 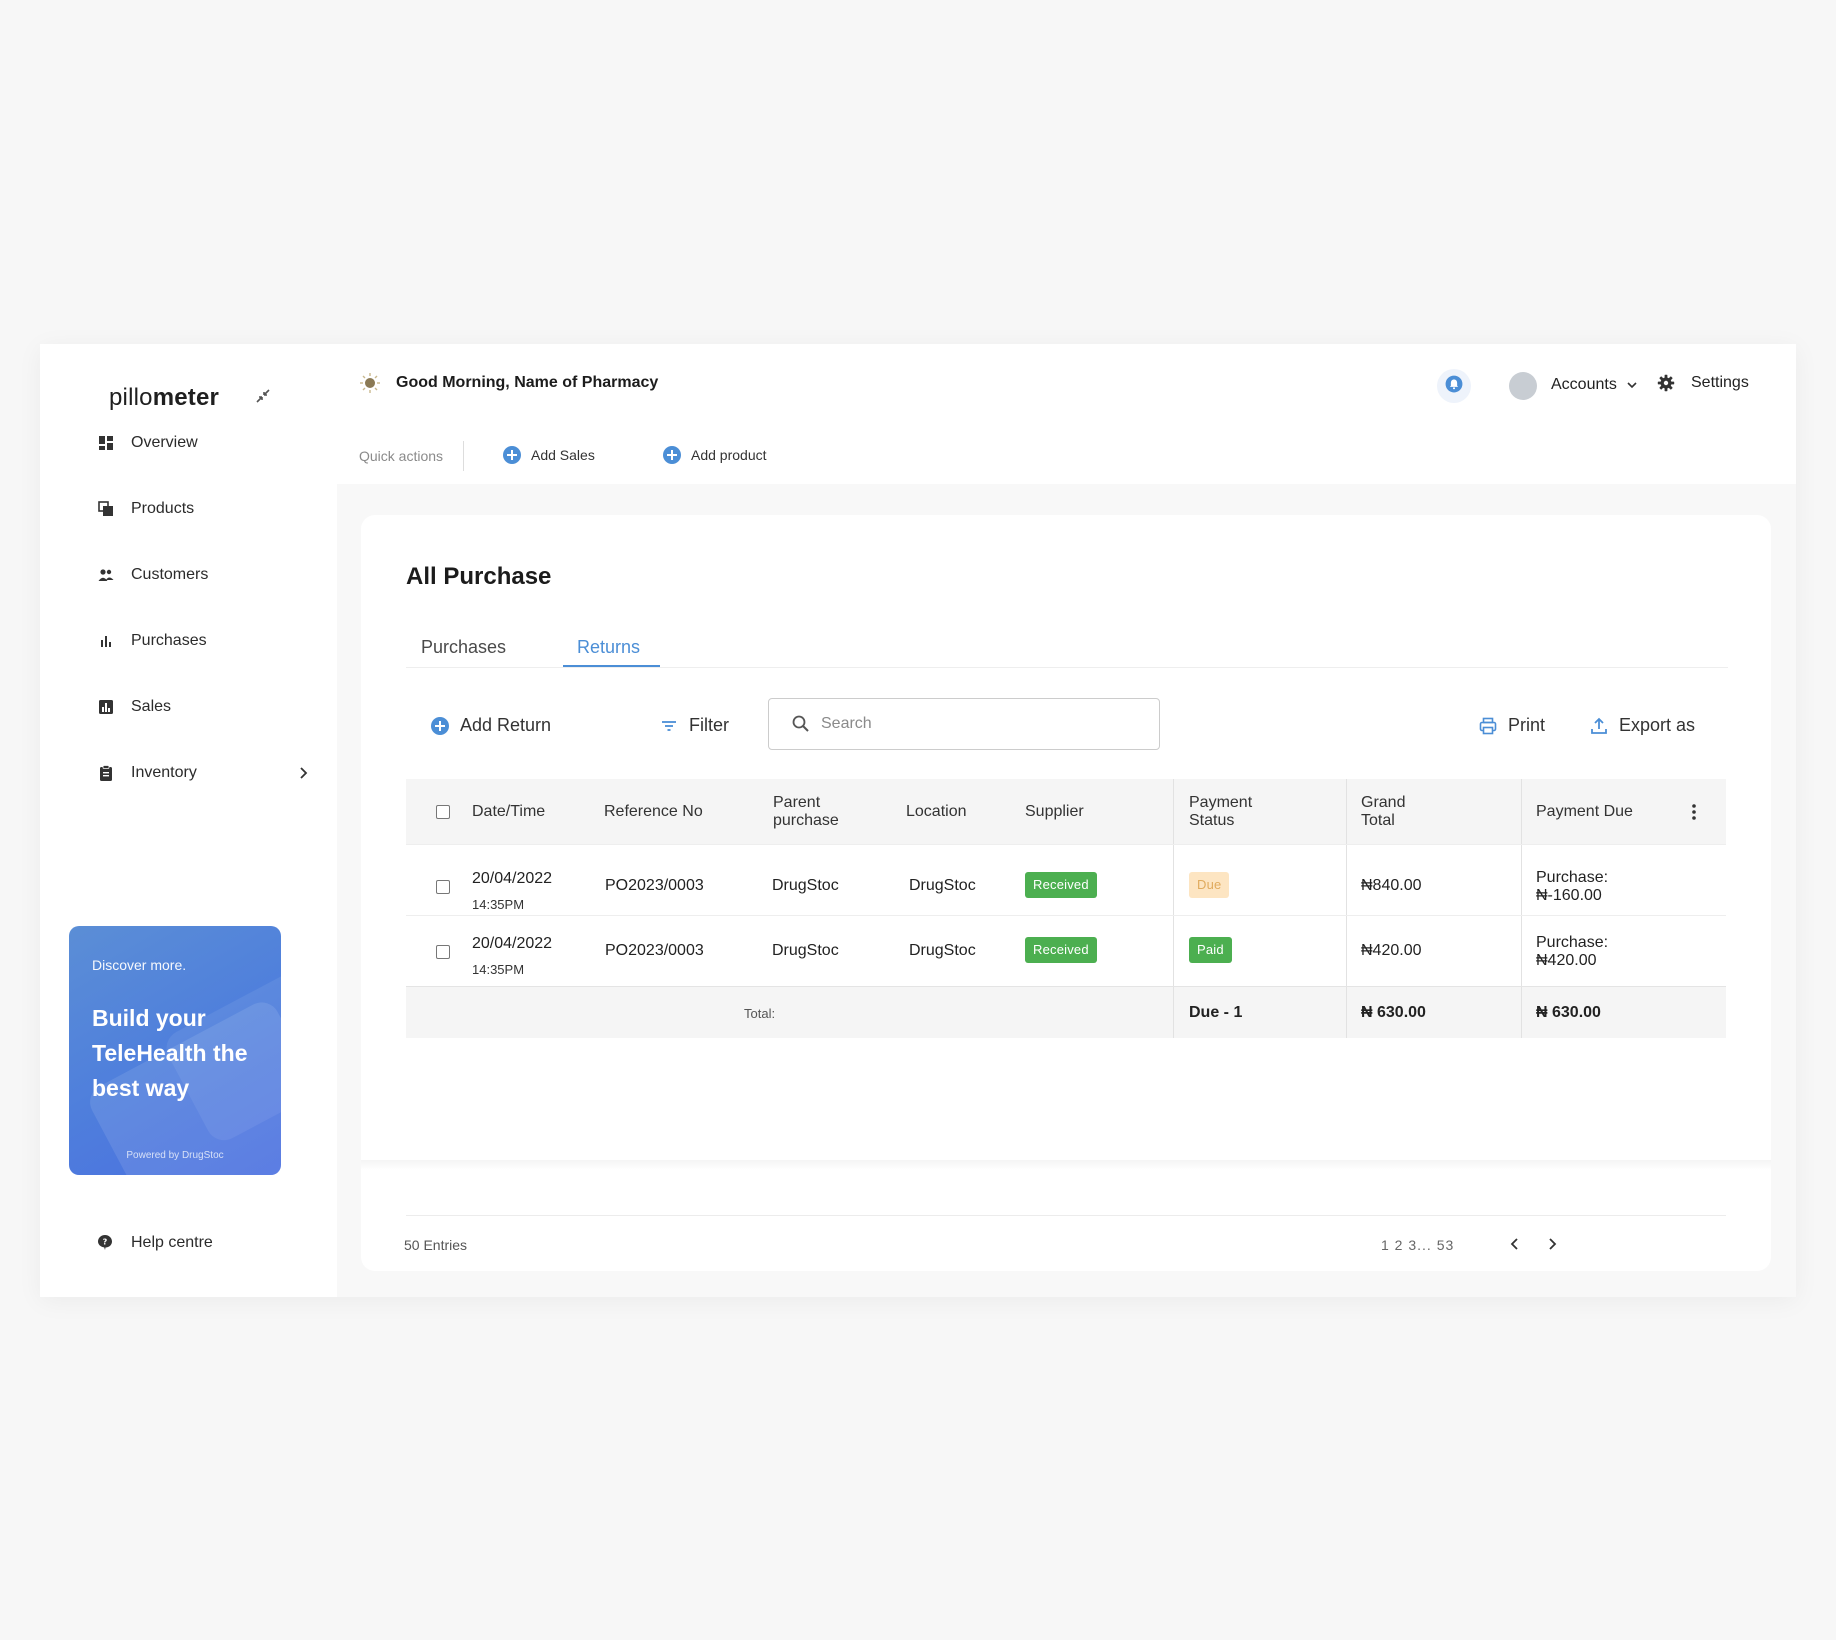 I want to click on upload-icon, so click(x=1599, y=726).